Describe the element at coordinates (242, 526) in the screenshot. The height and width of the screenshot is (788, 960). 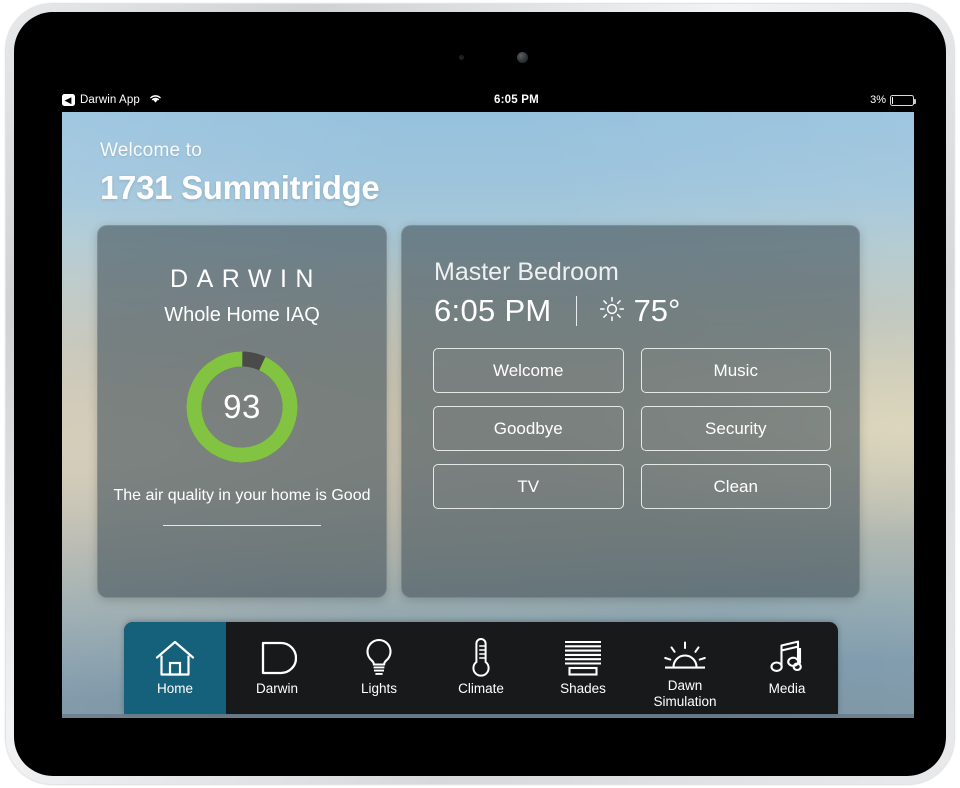
I see `iaq-divider` at that location.